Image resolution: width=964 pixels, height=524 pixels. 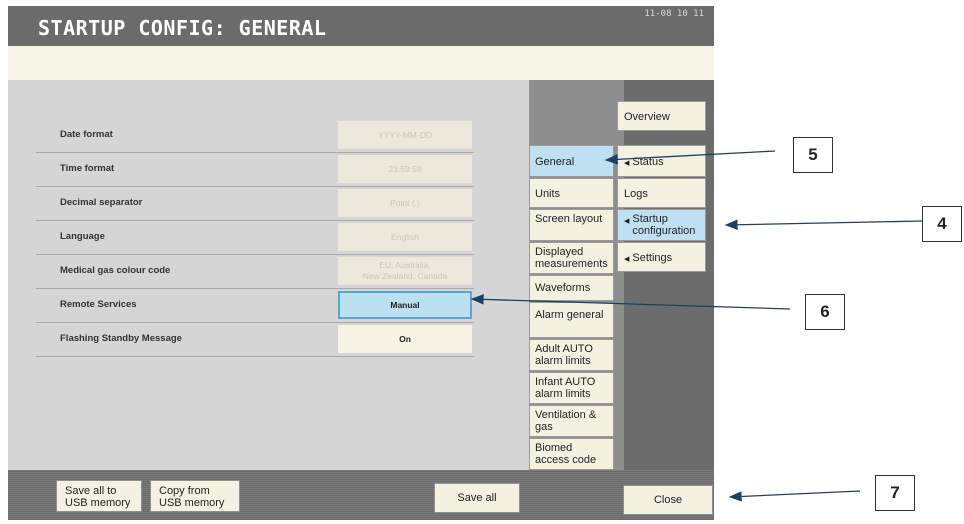 I want to click on callout-4: 4, so click(x=942, y=224).